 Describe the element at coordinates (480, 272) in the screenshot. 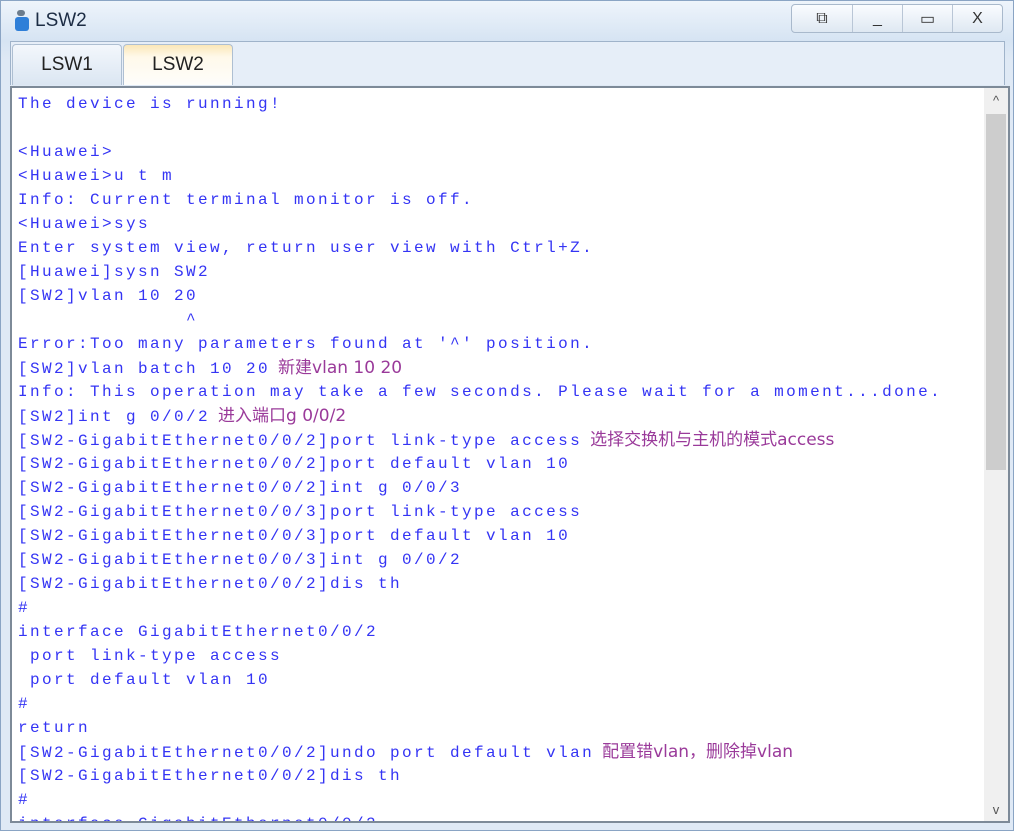

I see `terminal-line: [Huawei]sysn SW2` at that location.